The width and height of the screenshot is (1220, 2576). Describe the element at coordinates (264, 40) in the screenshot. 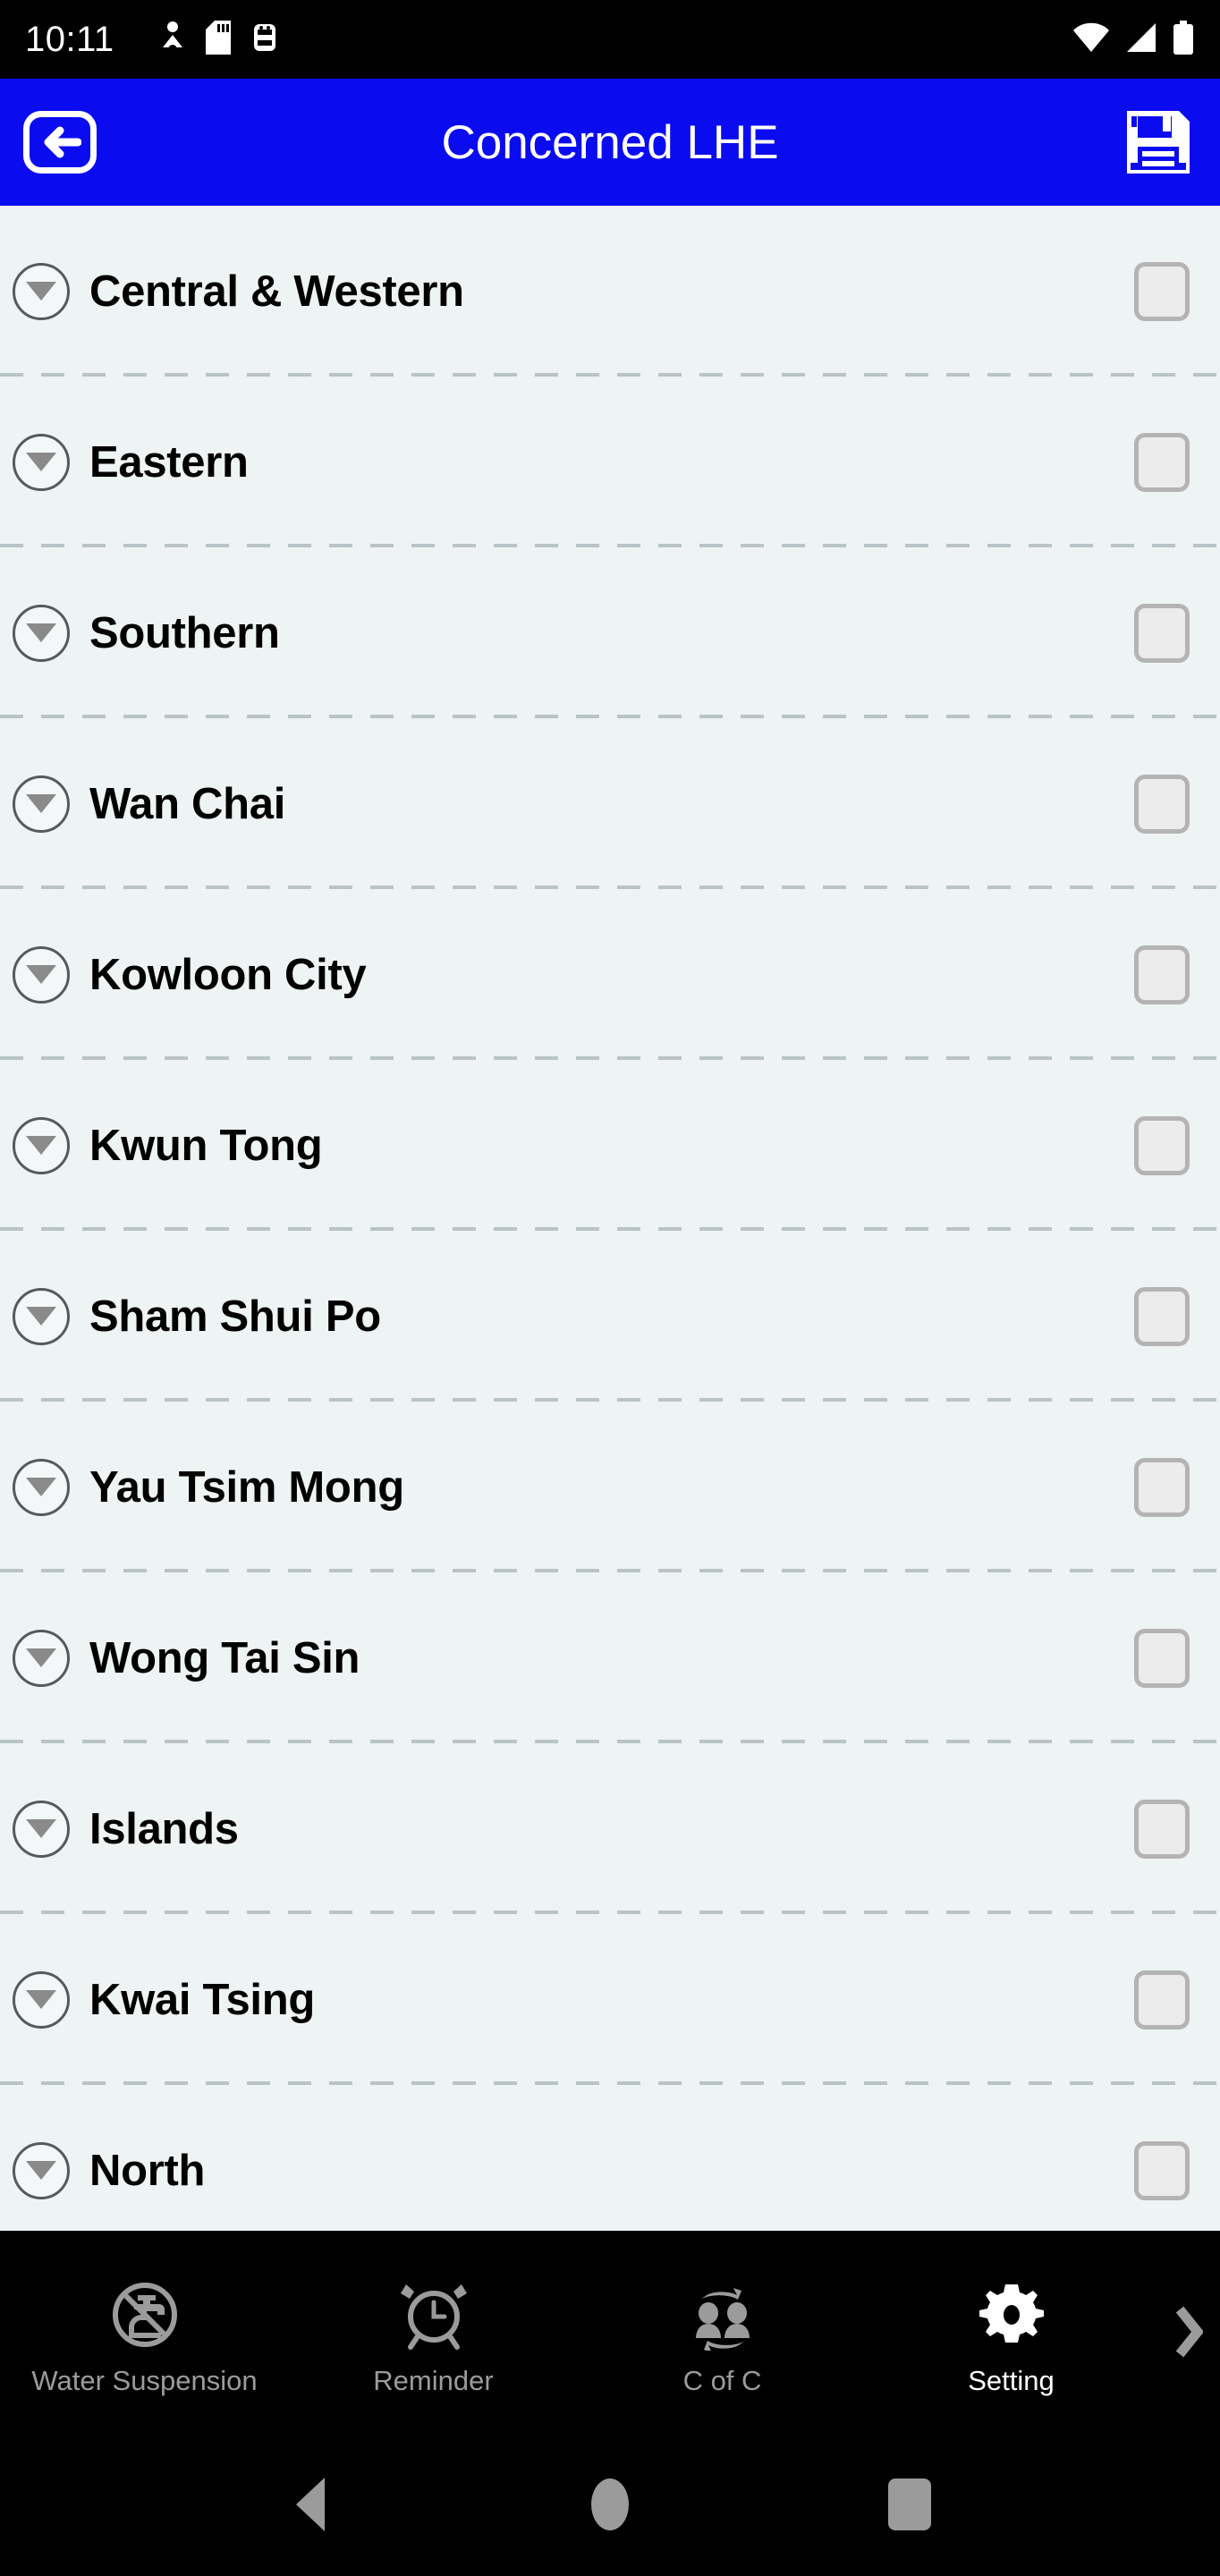

I see `usb-debug-icon` at that location.